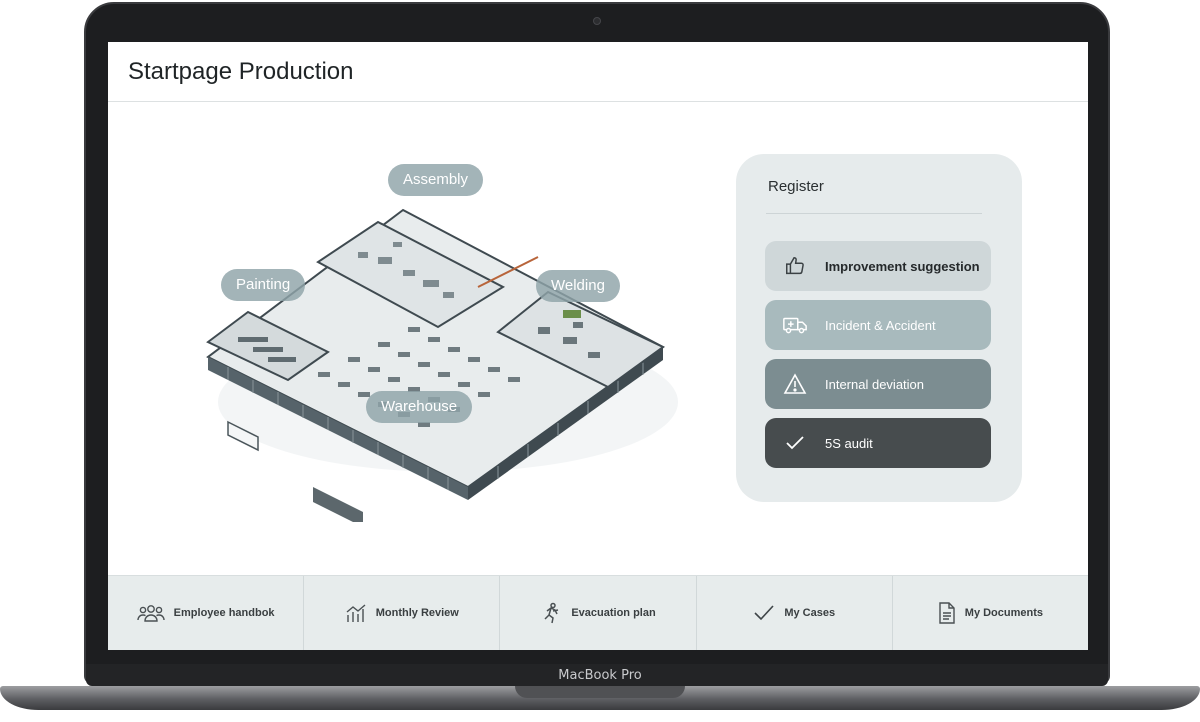  Describe the element at coordinates (224, 613) in the screenshot. I see `employee-handbook-label: Employee handbok` at that location.